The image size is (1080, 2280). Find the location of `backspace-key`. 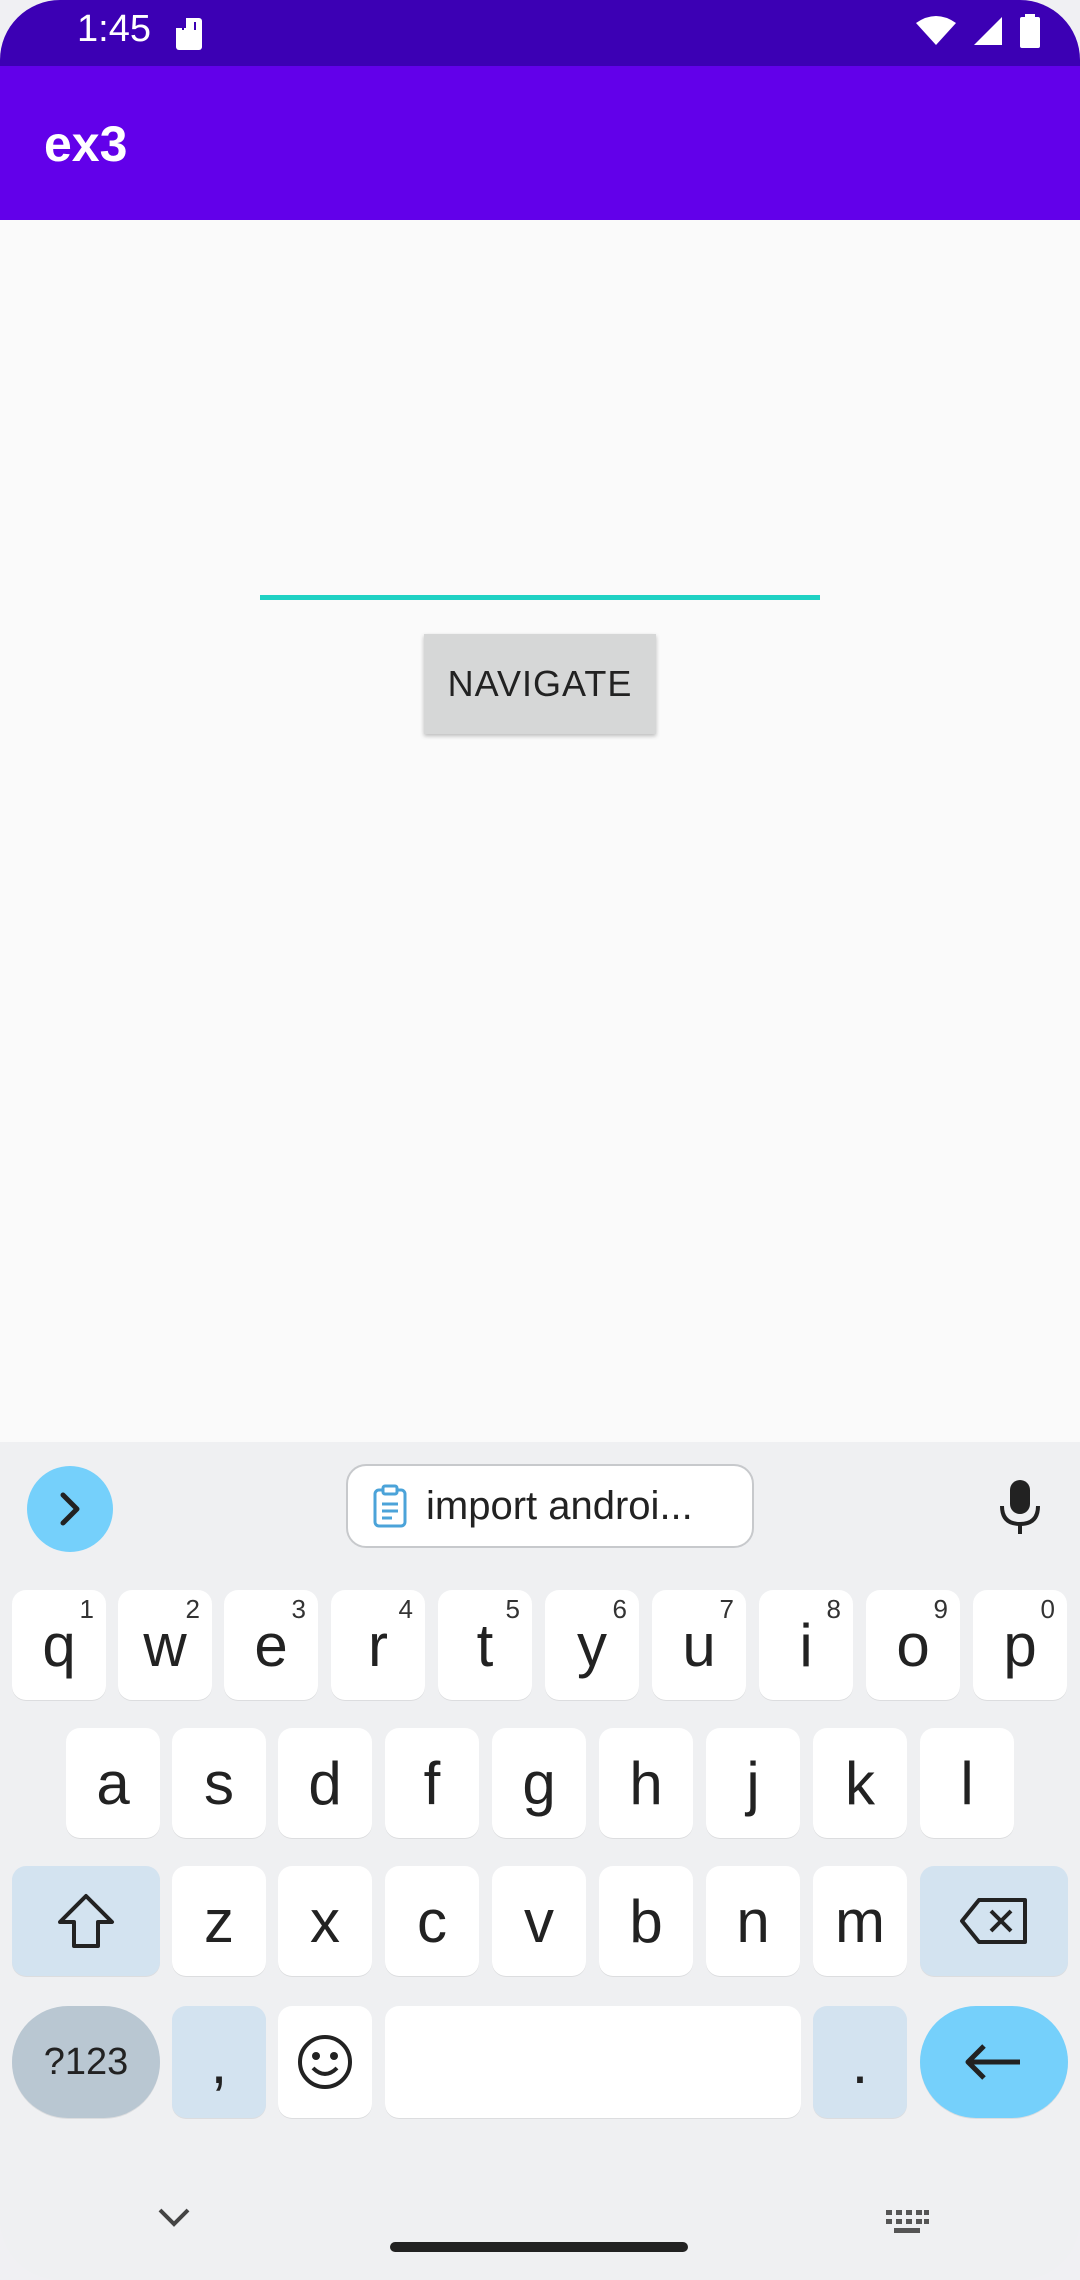

backspace-key is located at coordinates (994, 1921).